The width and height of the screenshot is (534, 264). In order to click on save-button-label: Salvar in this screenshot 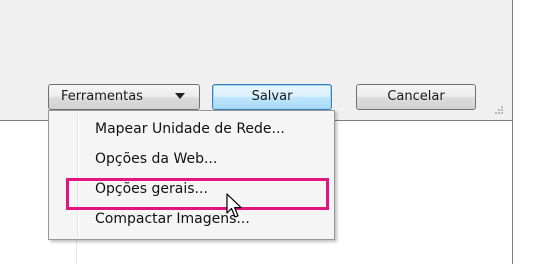, I will do `click(272, 96)`.